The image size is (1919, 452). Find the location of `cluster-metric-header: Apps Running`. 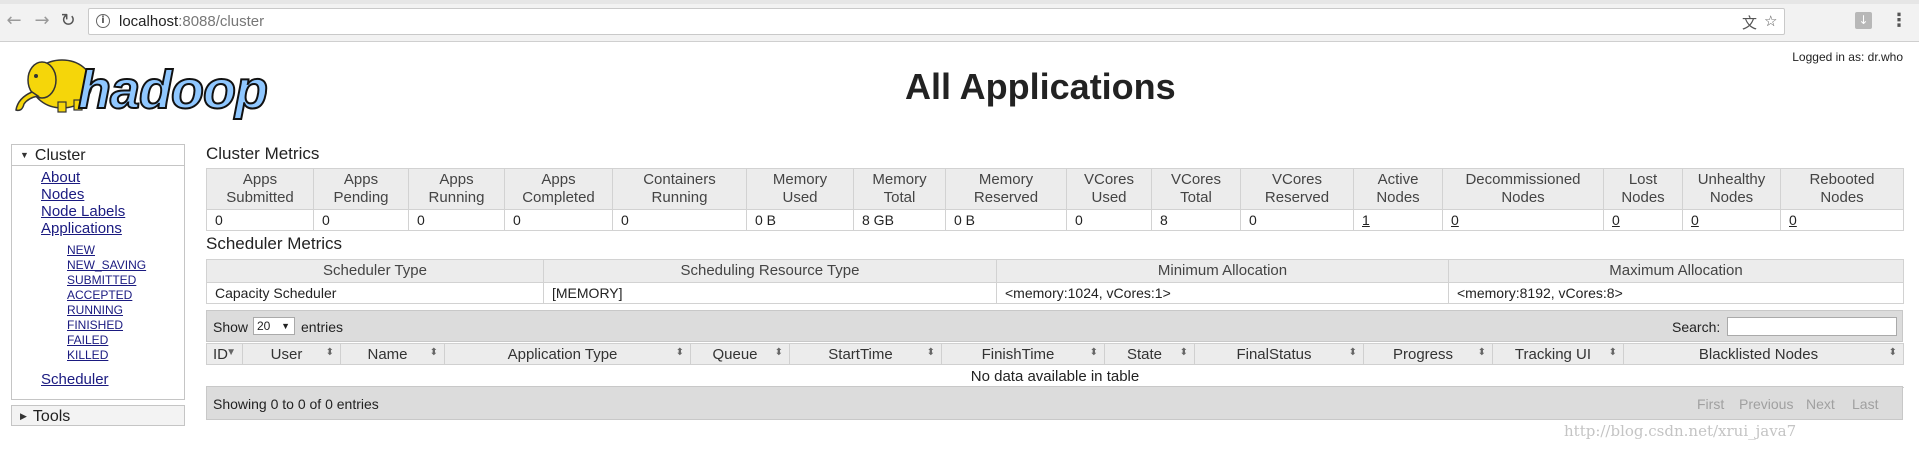

cluster-metric-header: Apps Running is located at coordinates (456, 189).